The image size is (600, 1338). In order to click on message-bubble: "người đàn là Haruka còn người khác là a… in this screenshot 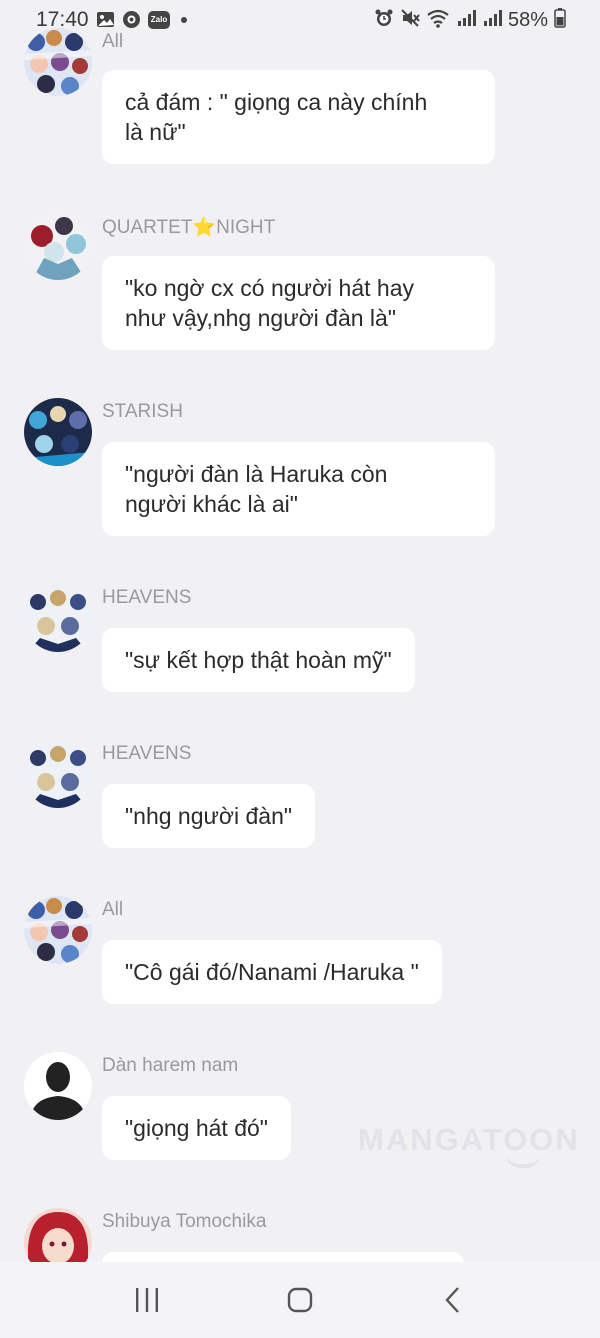, I will do `click(298, 489)`.